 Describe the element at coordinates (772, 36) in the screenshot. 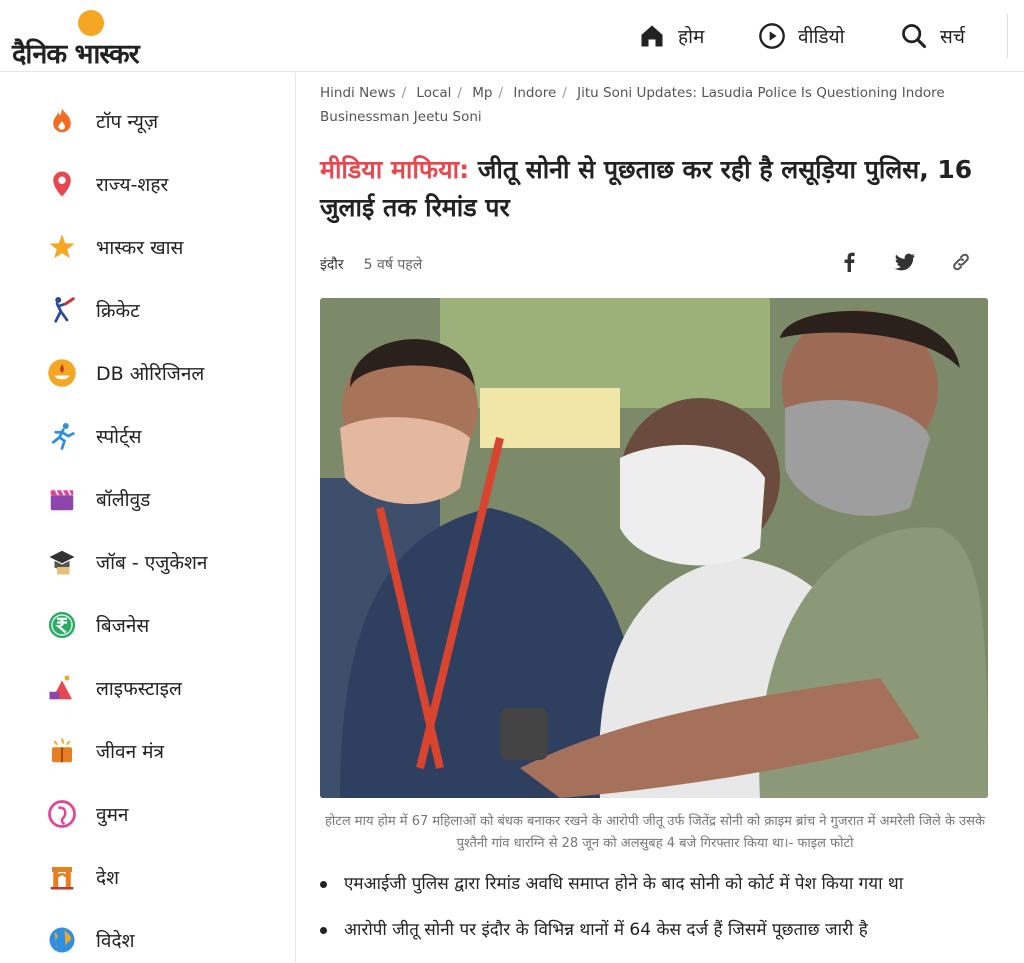

I see `play-icon` at that location.